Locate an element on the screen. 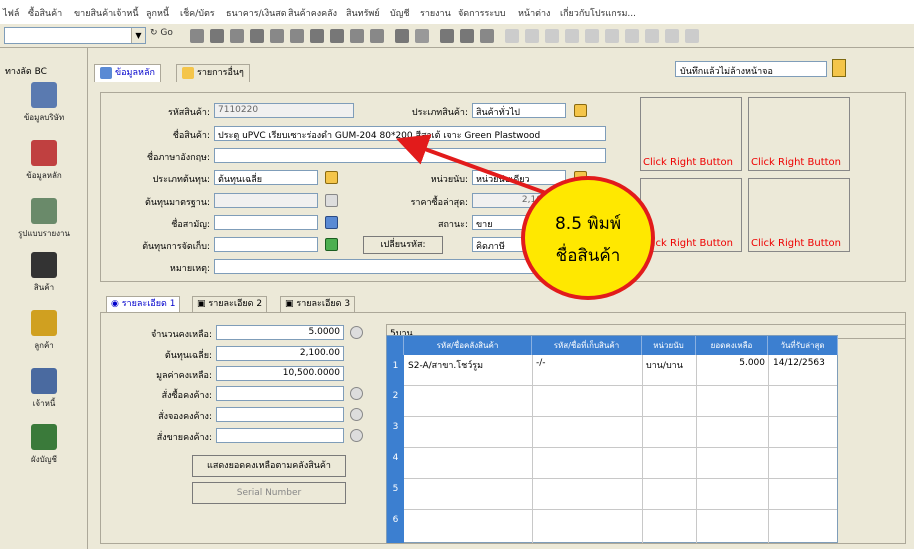 The width and height of the screenshot is (914, 549). stock-value-field: 10,500.0000 is located at coordinates (280, 373).